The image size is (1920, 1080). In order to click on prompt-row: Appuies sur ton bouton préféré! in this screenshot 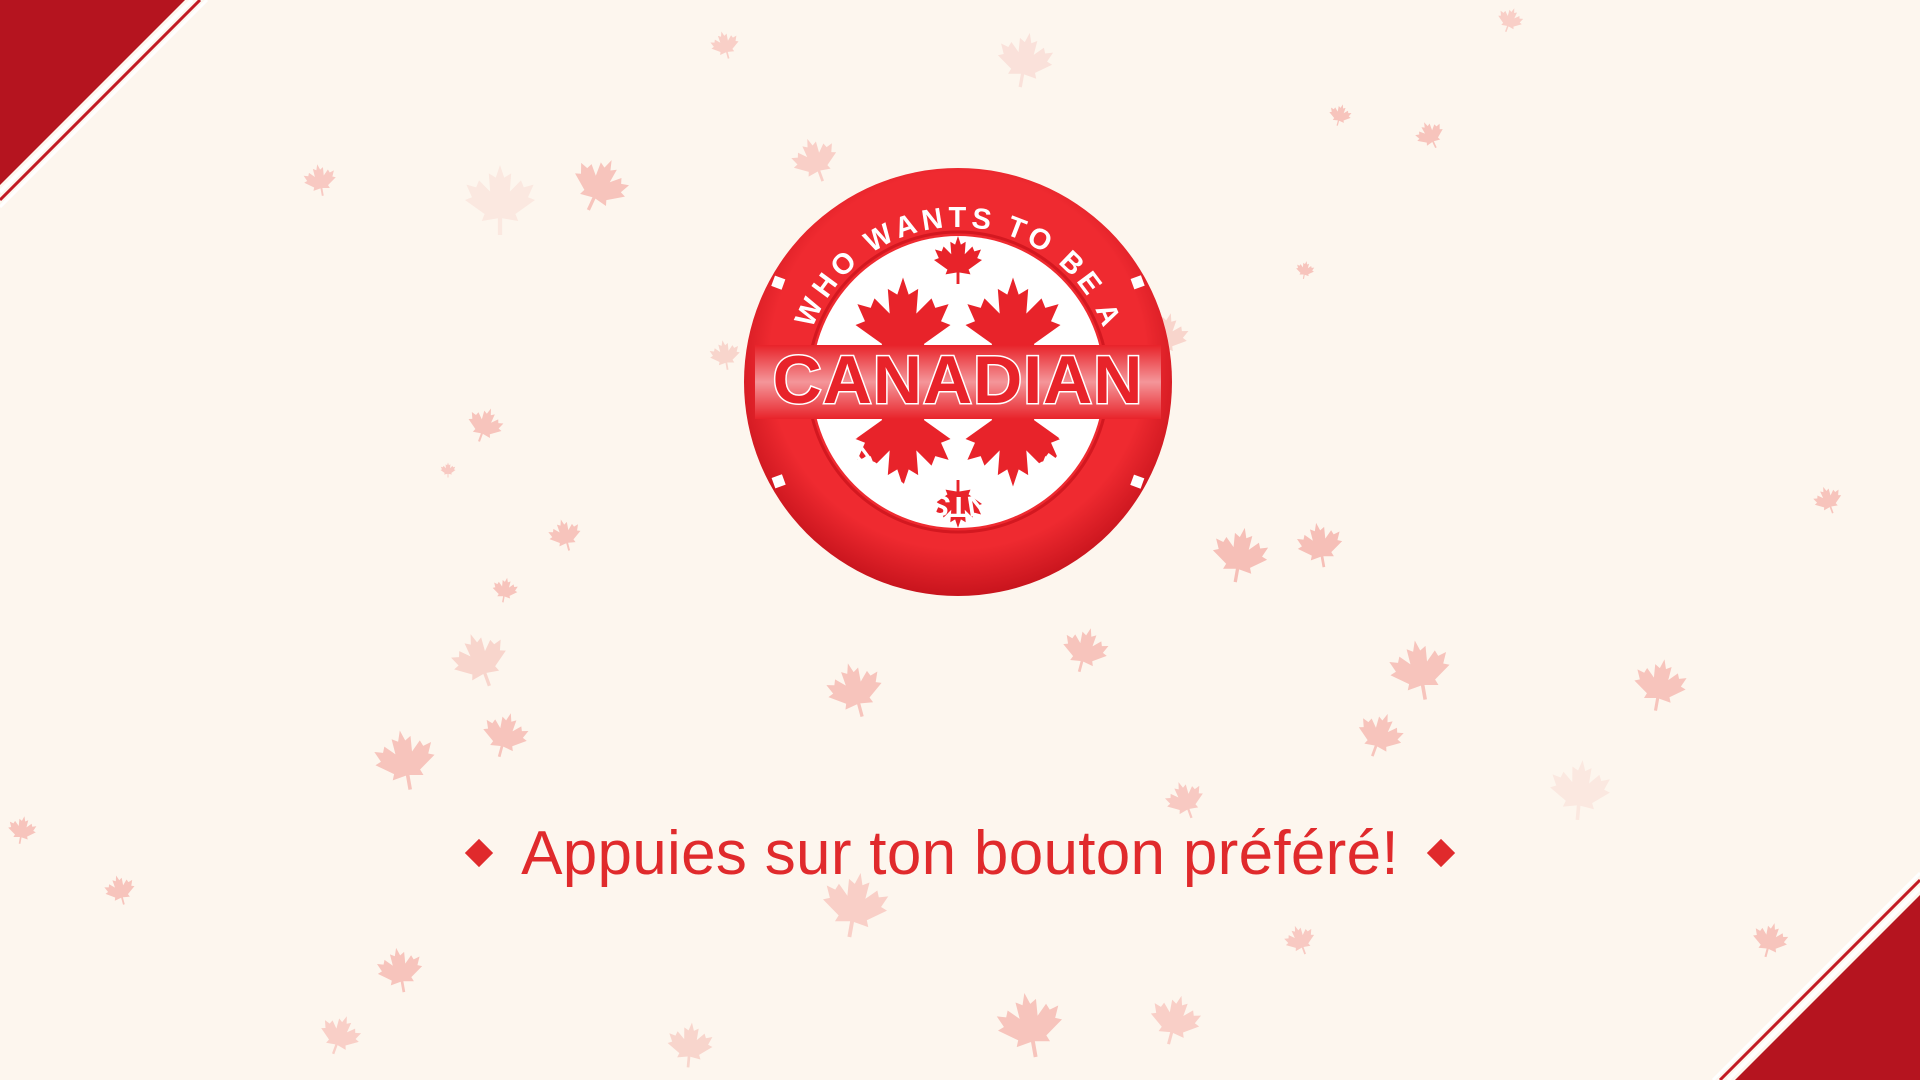, I will do `click(960, 853)`.